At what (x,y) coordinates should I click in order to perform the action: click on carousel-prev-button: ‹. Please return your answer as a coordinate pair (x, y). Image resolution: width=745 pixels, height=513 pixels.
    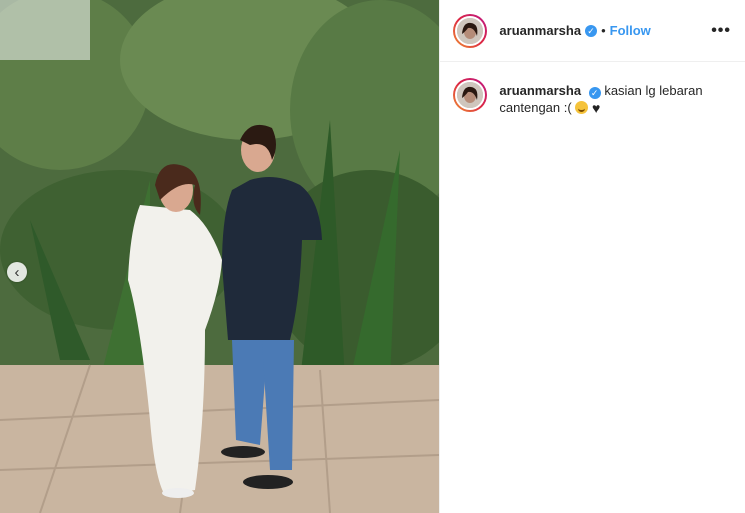
    Looking at the image, I should click on (17, 272).